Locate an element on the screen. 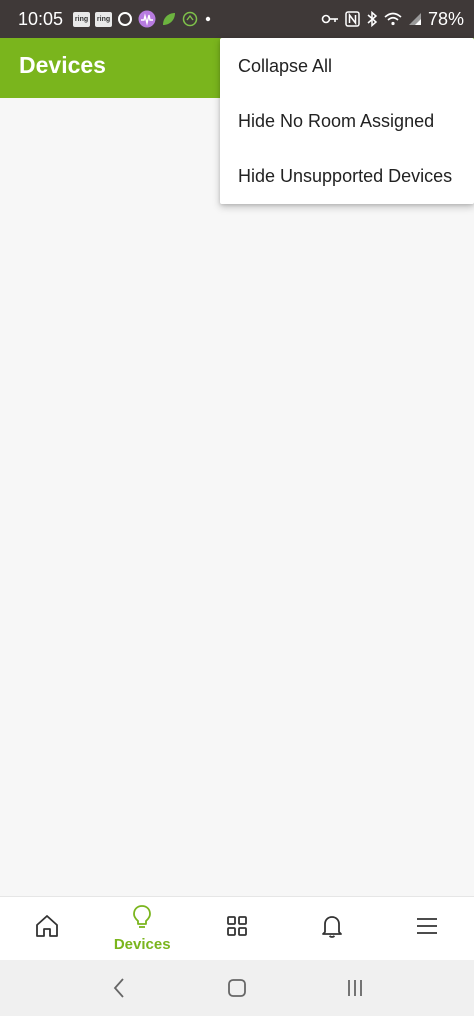  back-chevron-icon is located at coordinates (118, 988).